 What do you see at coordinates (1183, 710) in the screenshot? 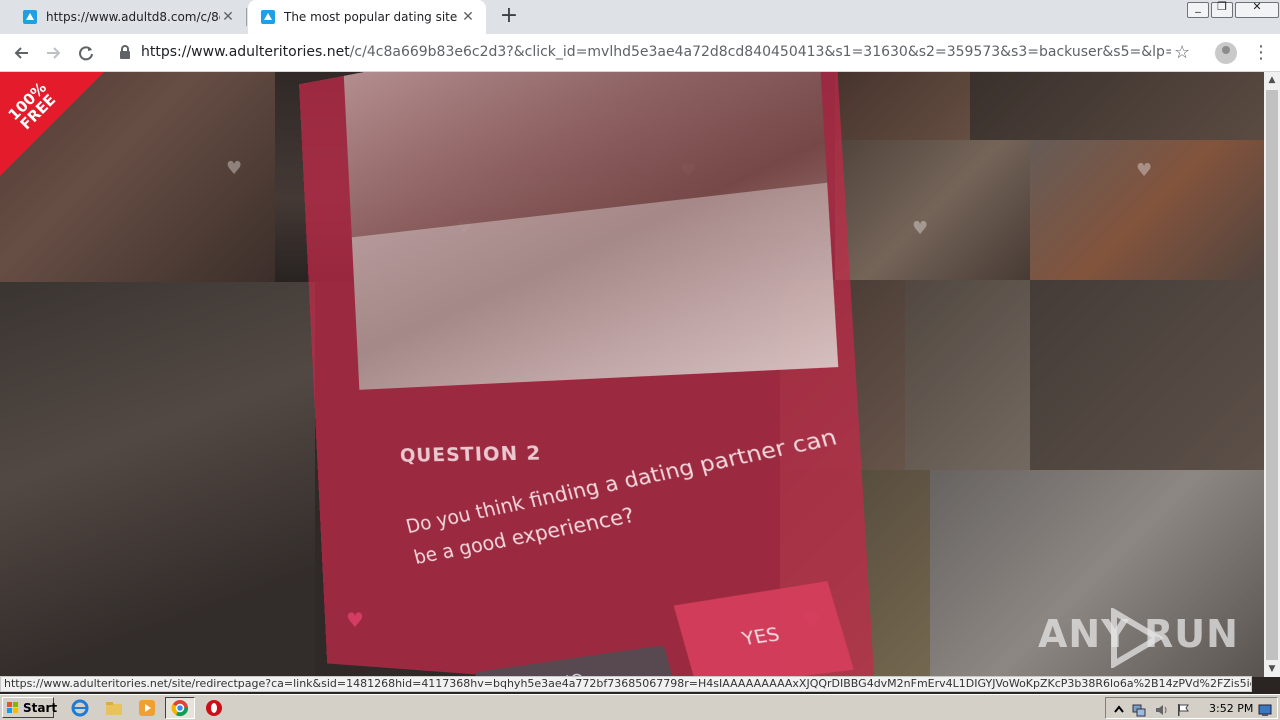
I see `flag-notification-icon` at bounding box center [1183, 710].